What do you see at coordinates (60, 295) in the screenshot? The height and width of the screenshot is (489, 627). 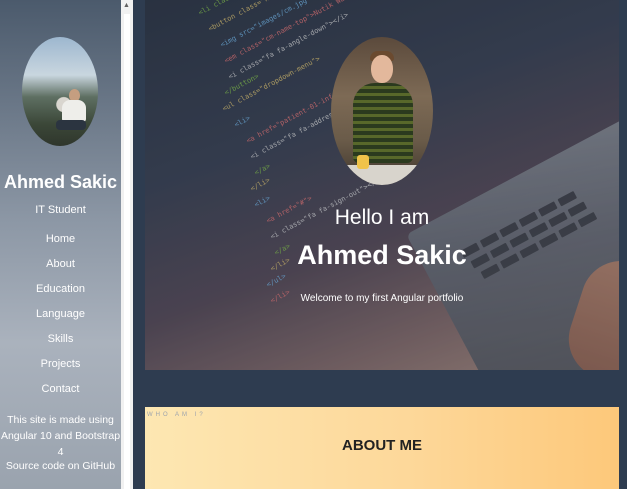 I see `nav-item-education: Education` at bounding box center [60, 295].